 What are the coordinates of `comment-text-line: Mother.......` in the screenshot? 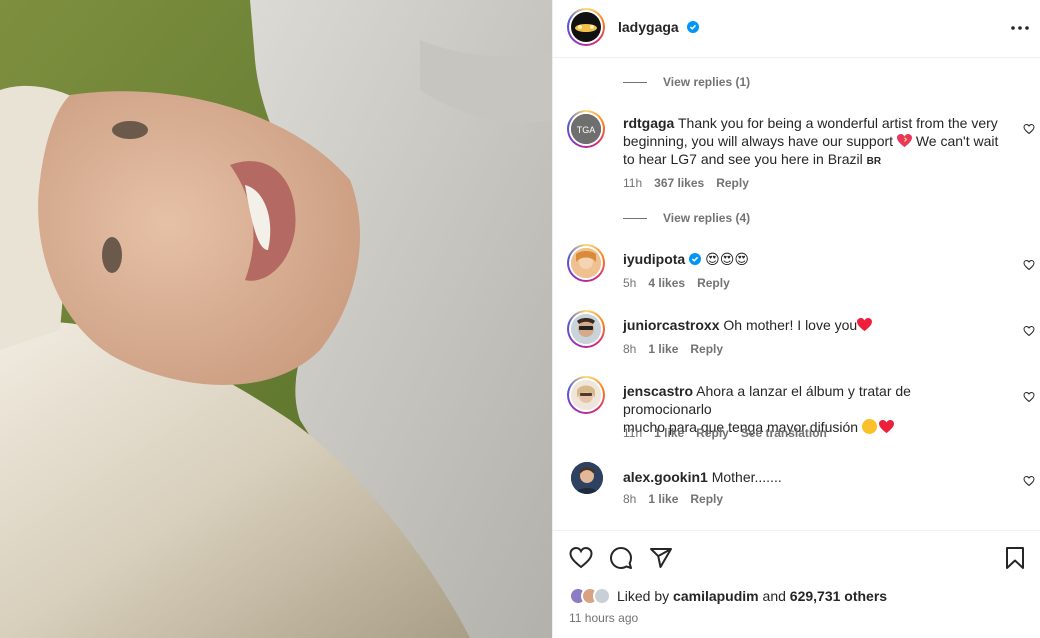 It's located at (746, 477).